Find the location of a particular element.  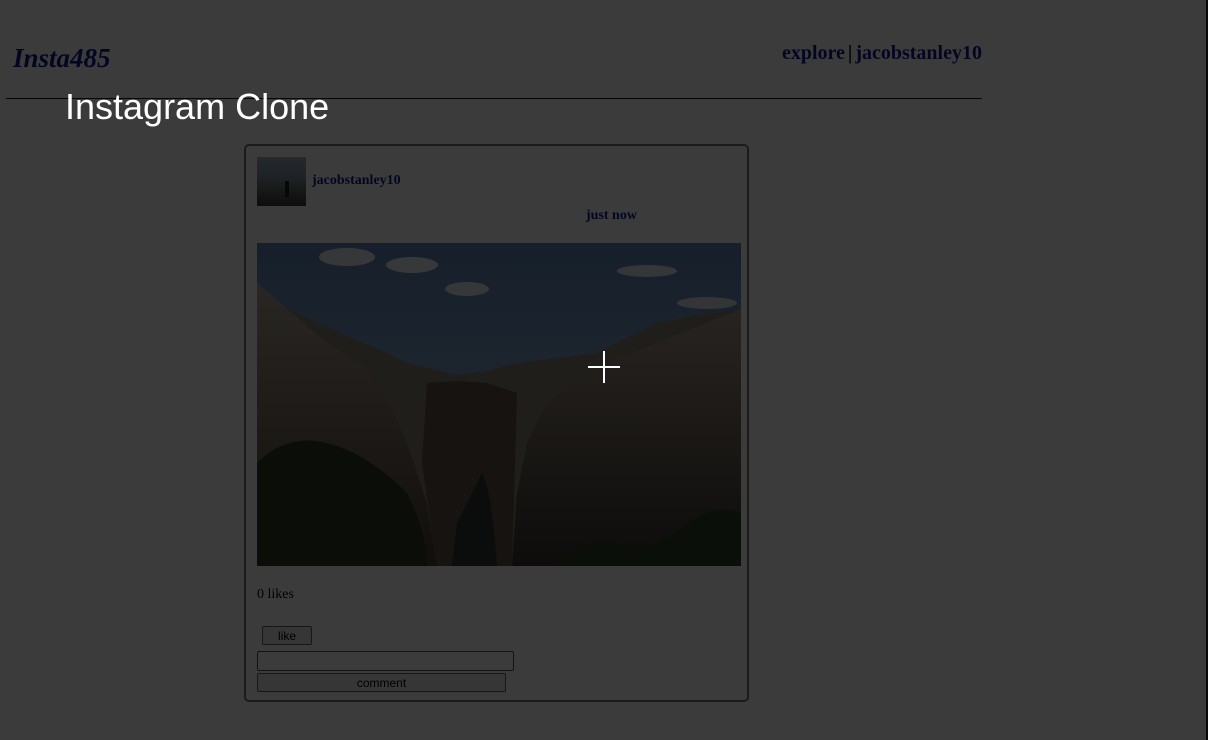

comment-input is located at coordinates (385, 661).